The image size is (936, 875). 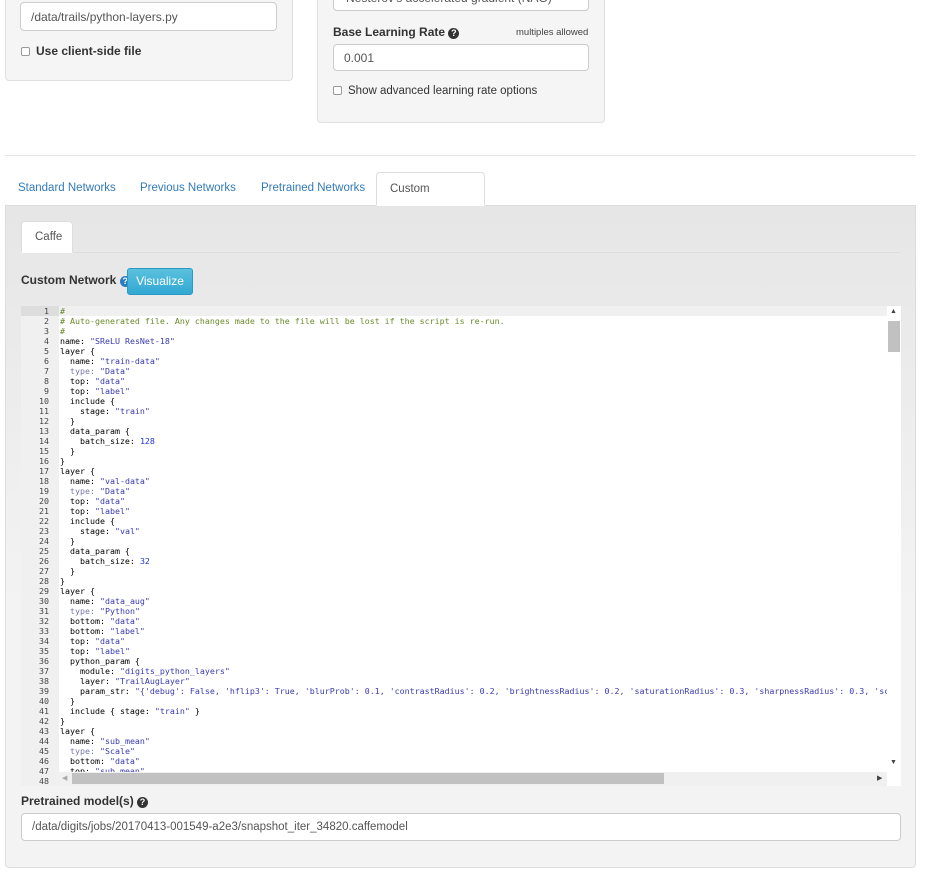 I want to click on line-number: 11, so click(x=44, y=411).